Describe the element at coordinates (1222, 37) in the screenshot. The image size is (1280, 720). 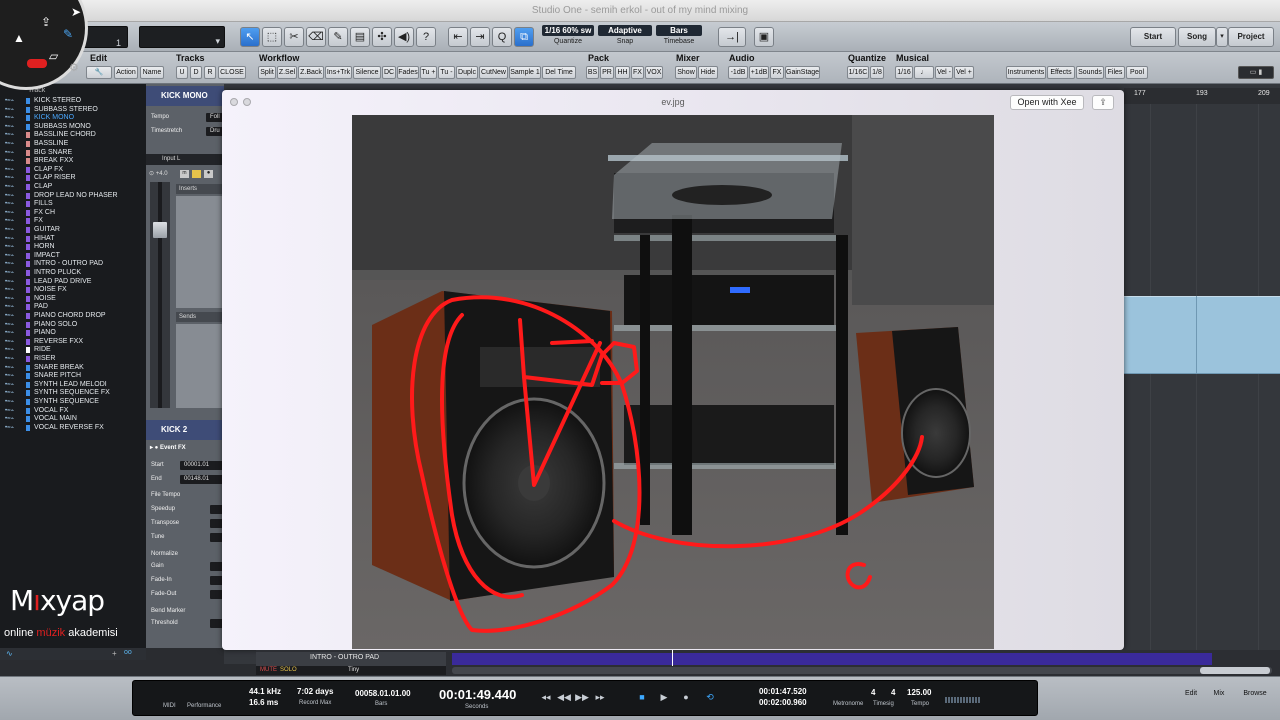
I see `song-dropdown-chevron-icon: ▾` at that location.